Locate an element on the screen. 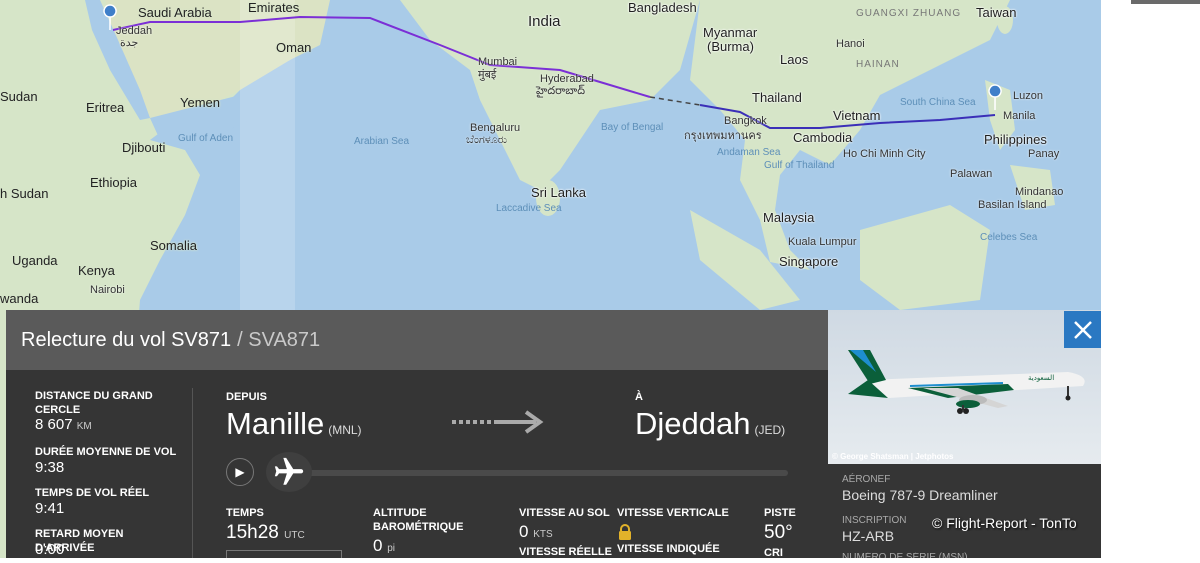 The height and width of the screenshot is (563, 1200). map-label-city: Bengaluru is located at coordinates (495, 128).